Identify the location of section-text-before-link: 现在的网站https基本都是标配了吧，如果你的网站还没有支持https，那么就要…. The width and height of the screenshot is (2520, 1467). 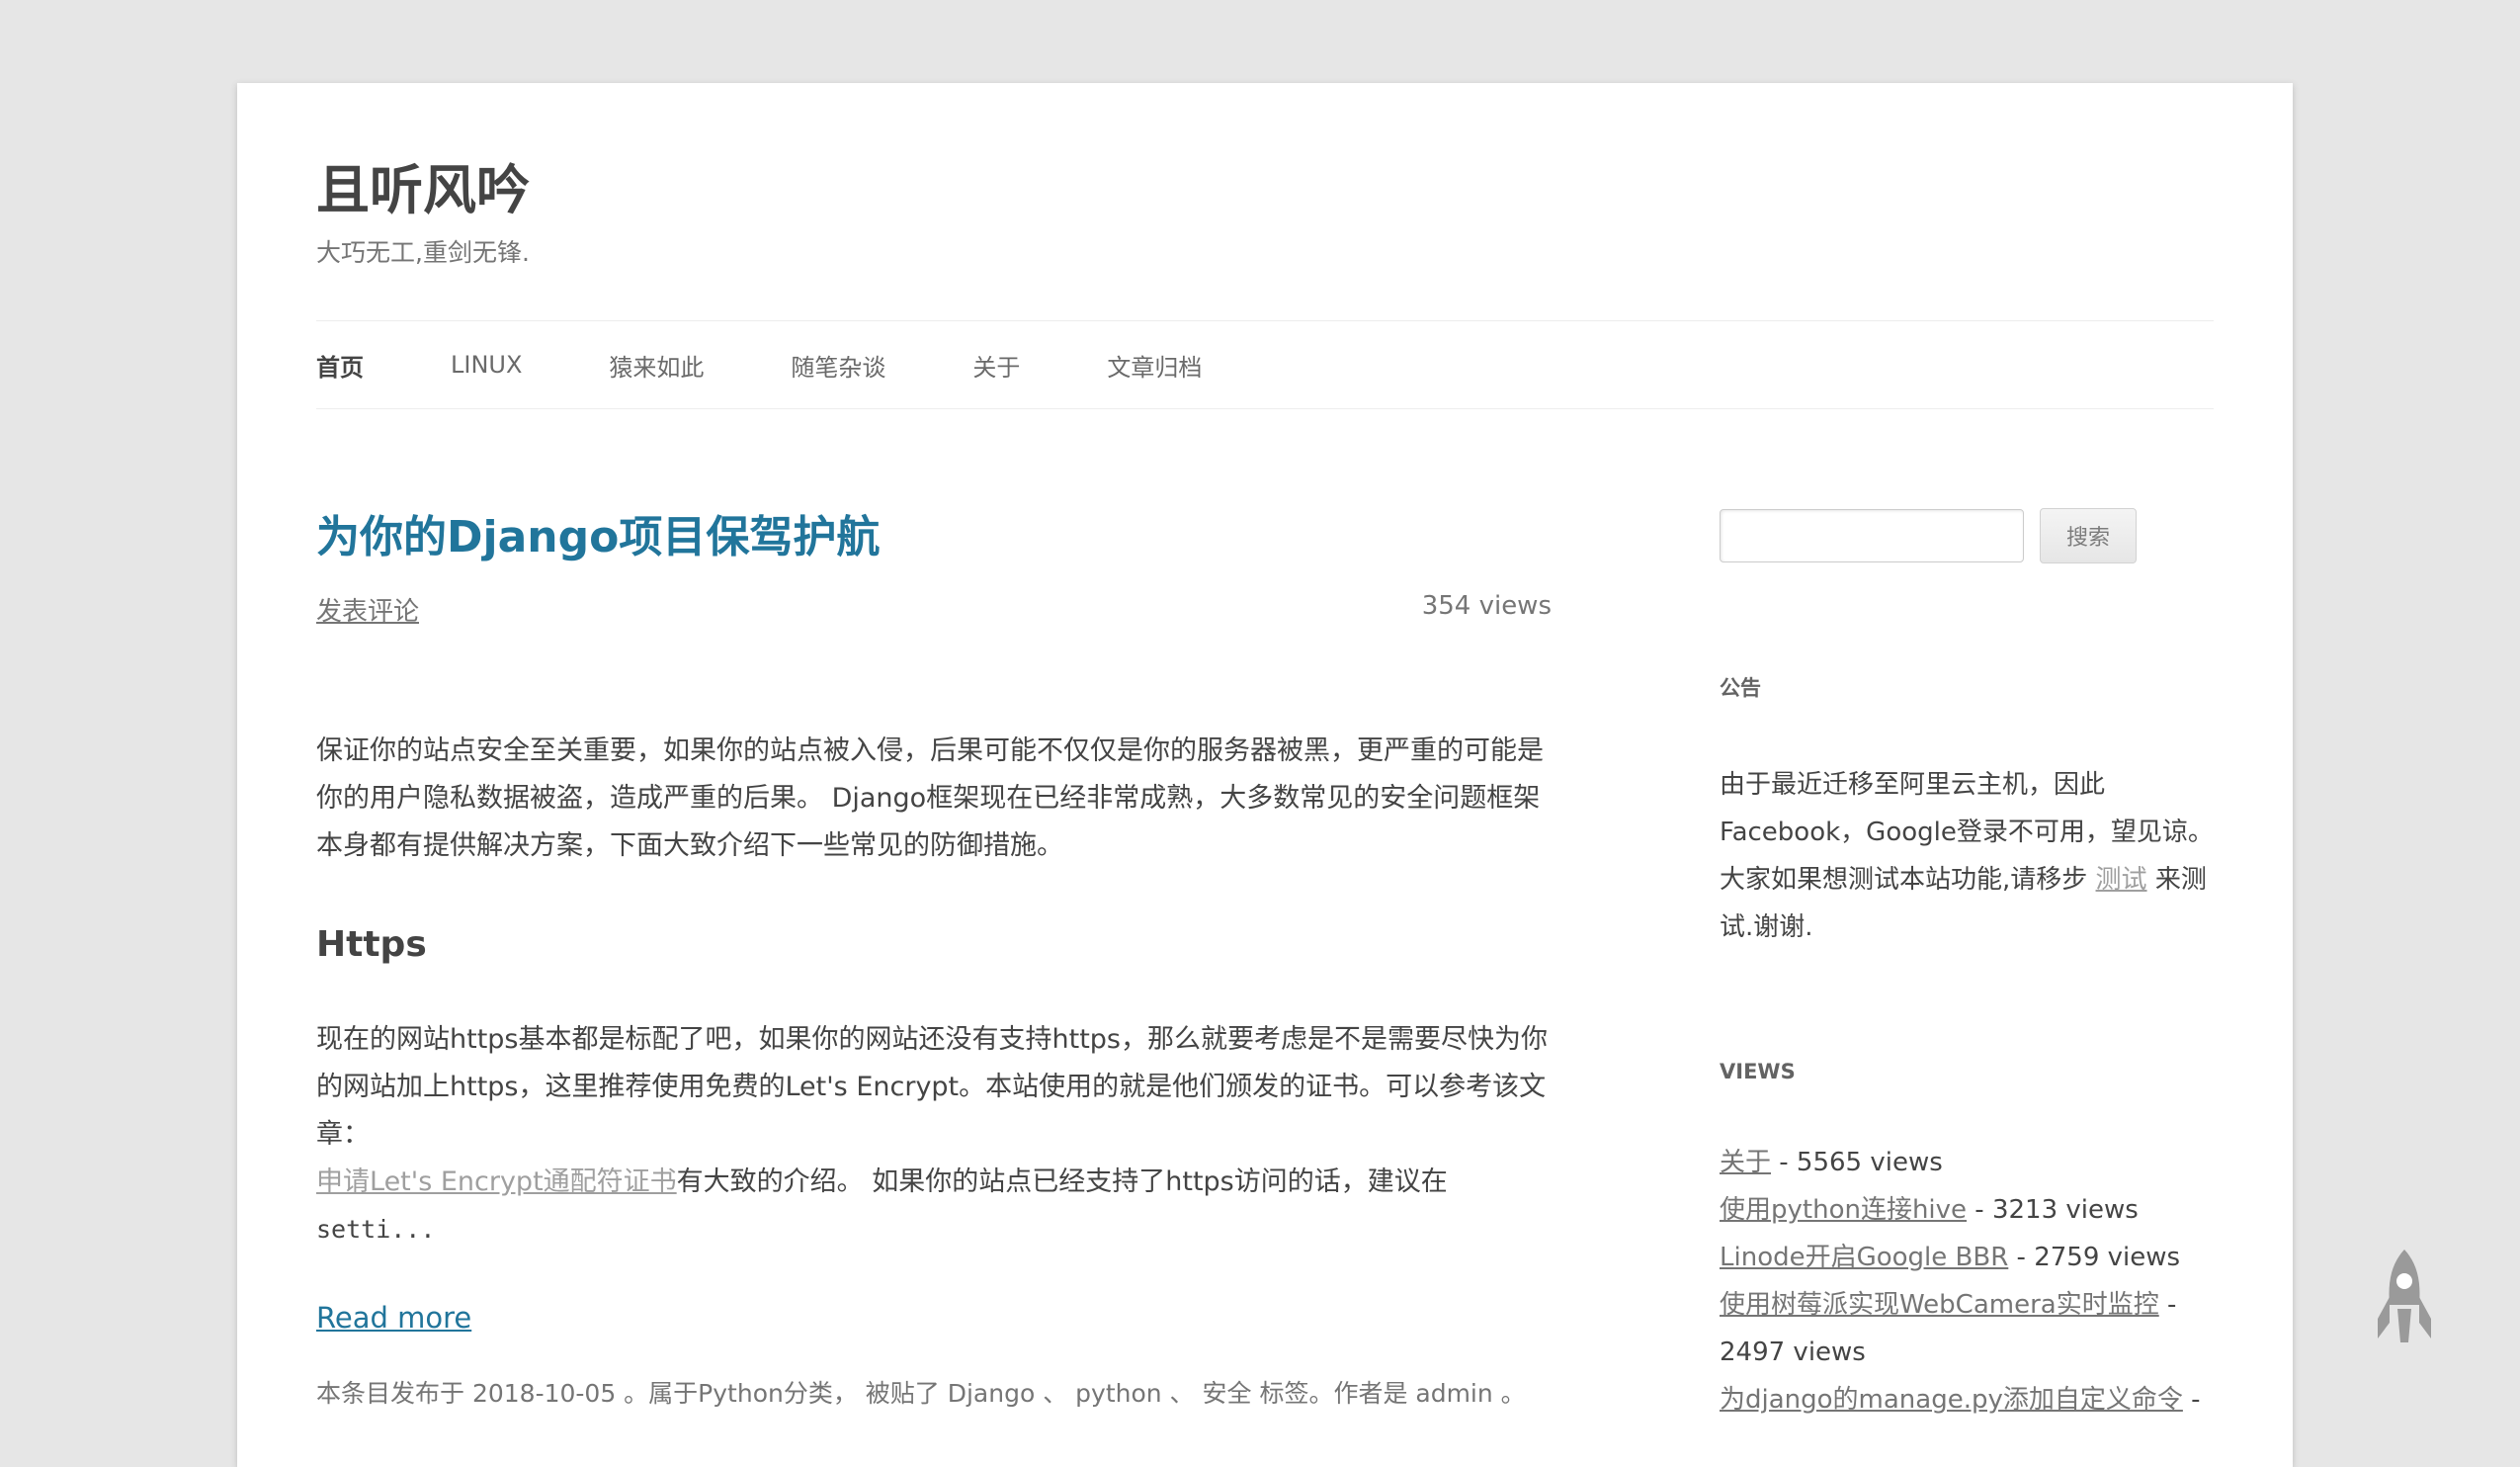
(932, 1087).